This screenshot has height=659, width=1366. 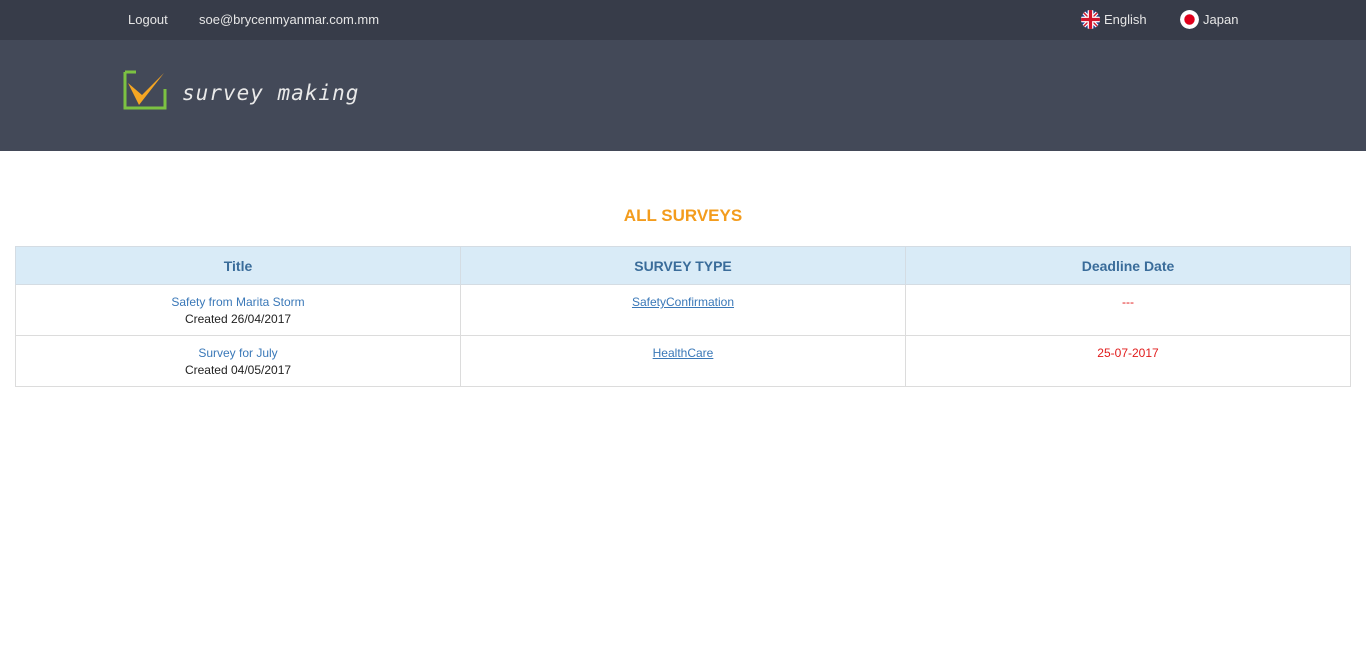 I want to click on site-logo: survey making, so click(x=240, y=92).